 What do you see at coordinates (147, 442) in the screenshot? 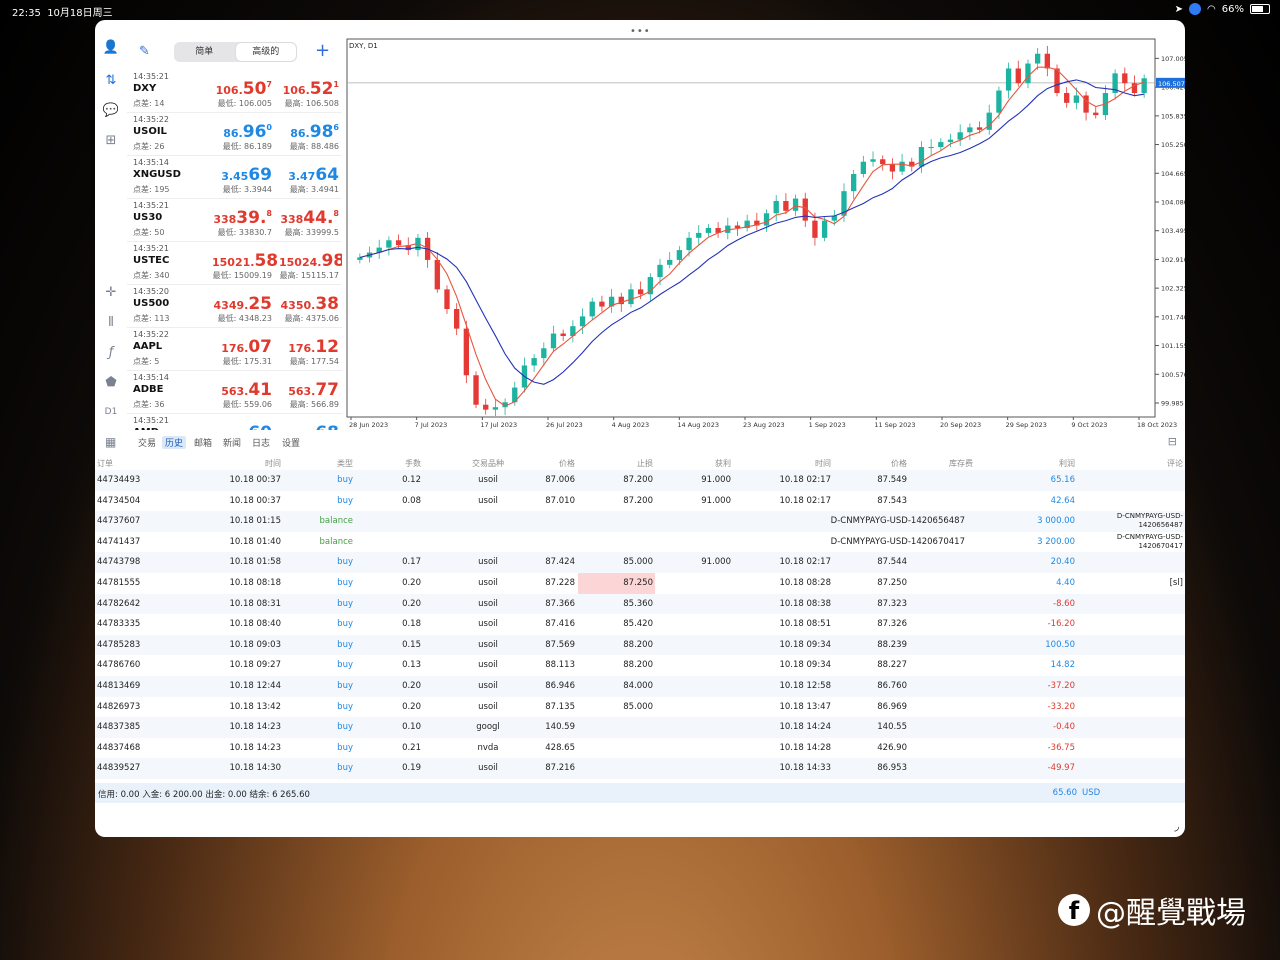
I see `tab-0: 交易` at bounding box center [147, 442].